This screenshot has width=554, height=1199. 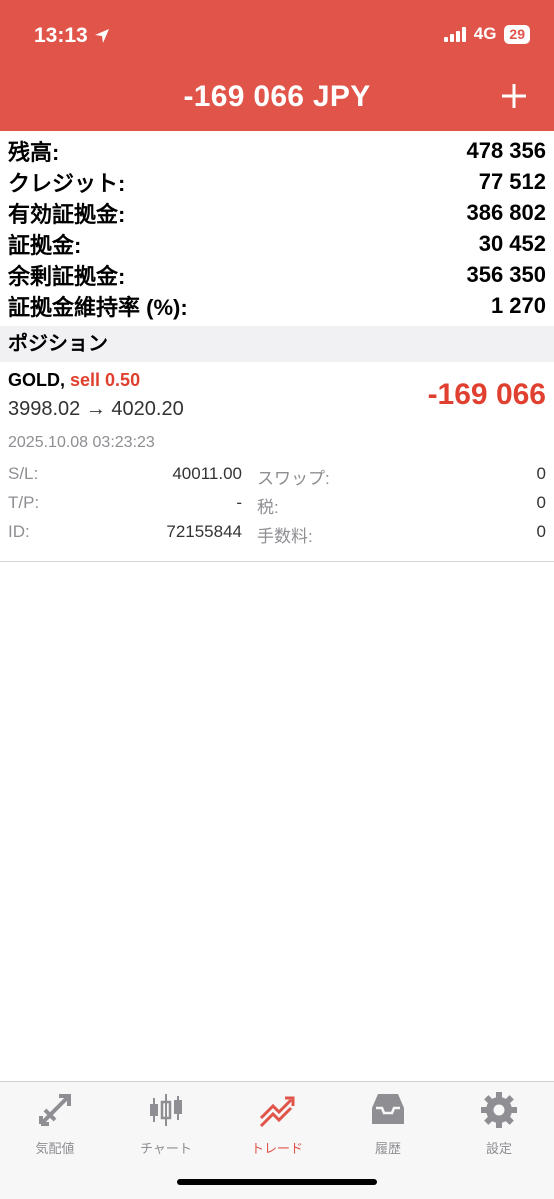 I want to click on account-label: 残高:, so click(x=34, y=152).